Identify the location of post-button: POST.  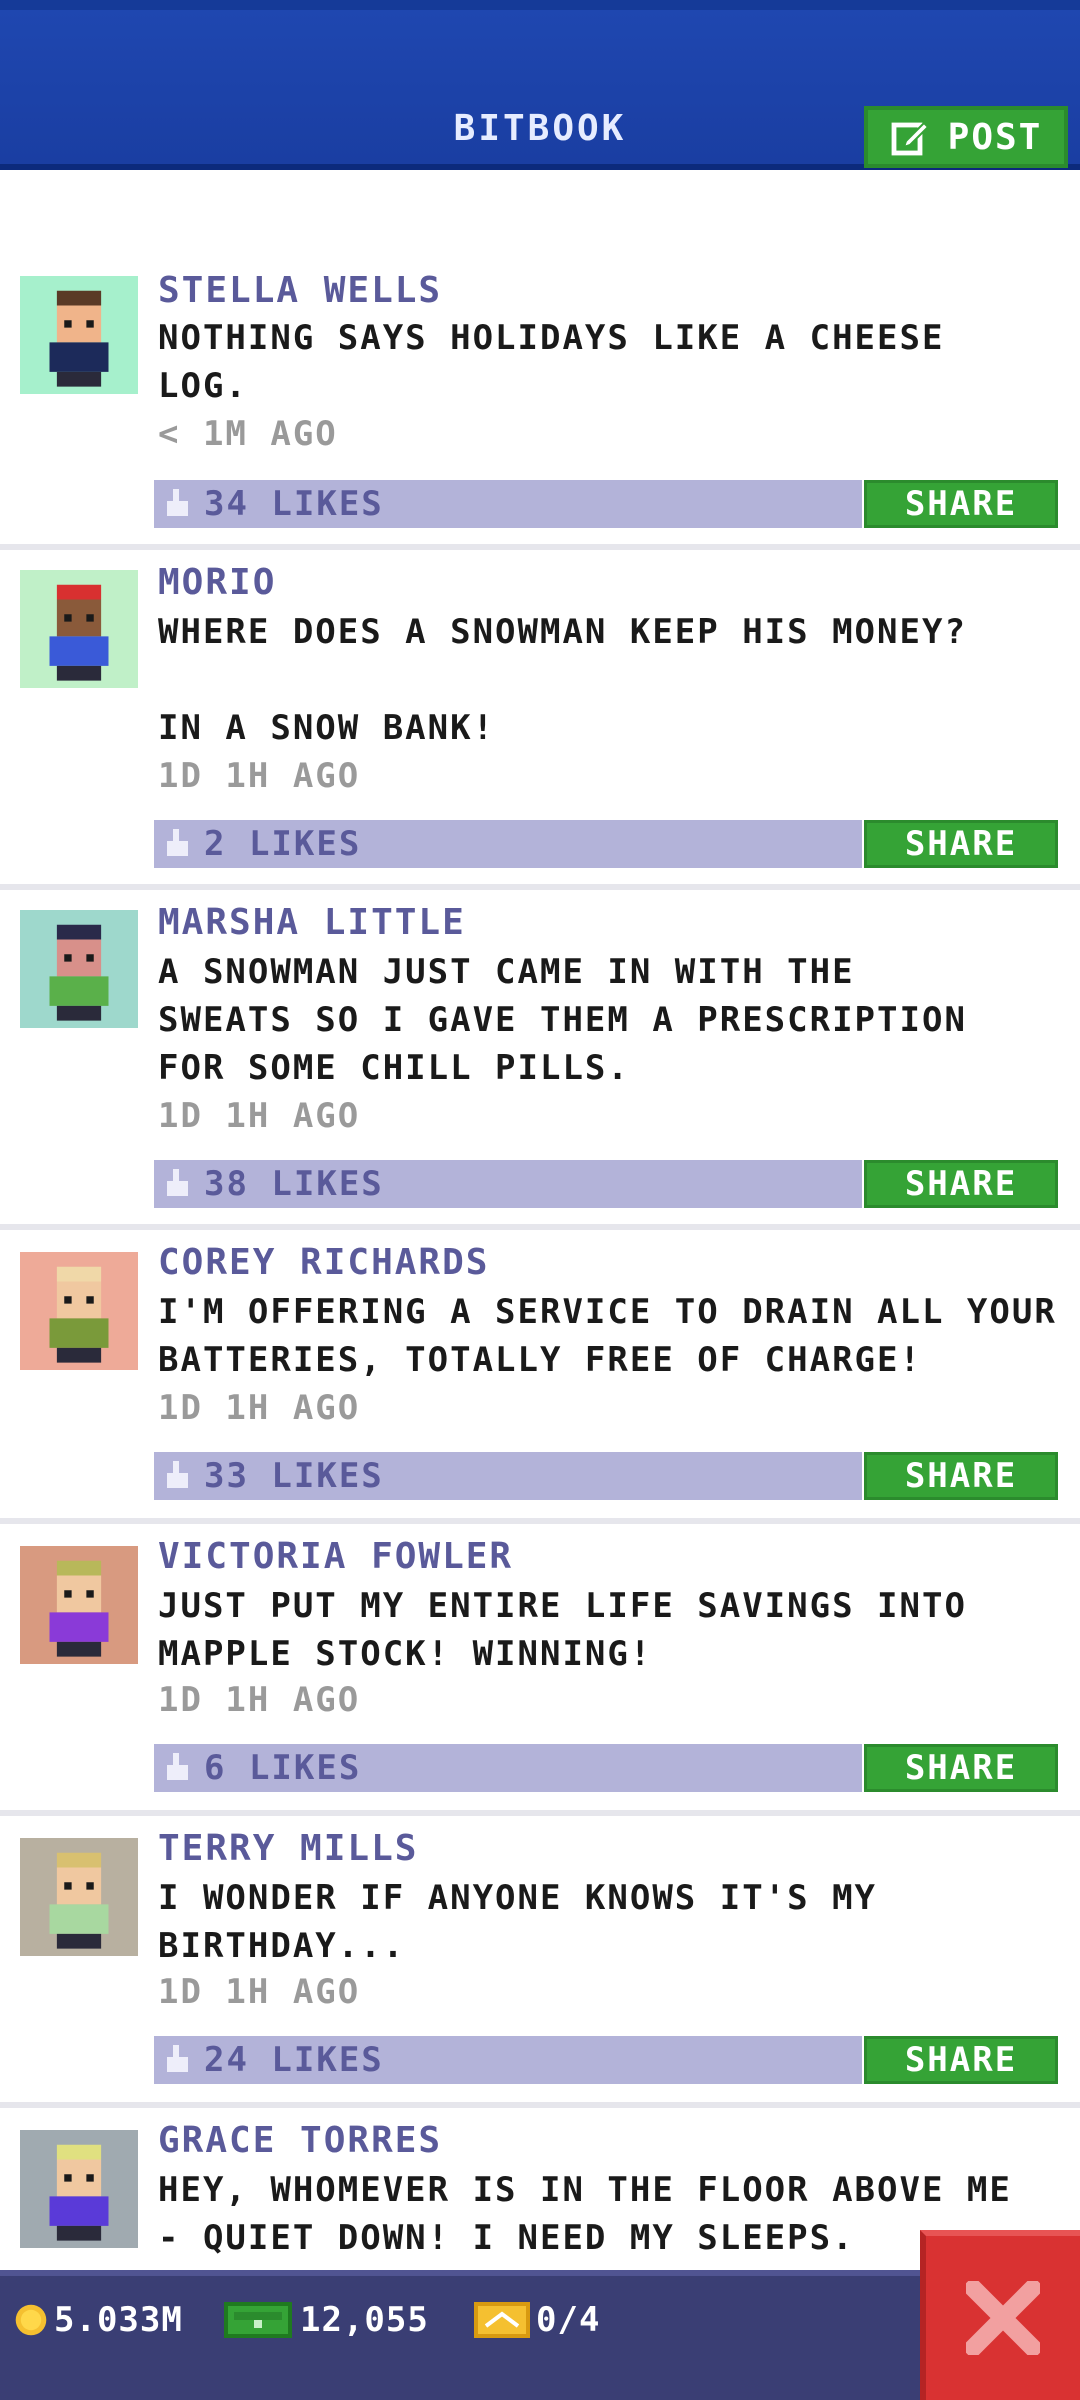
(966, 137).